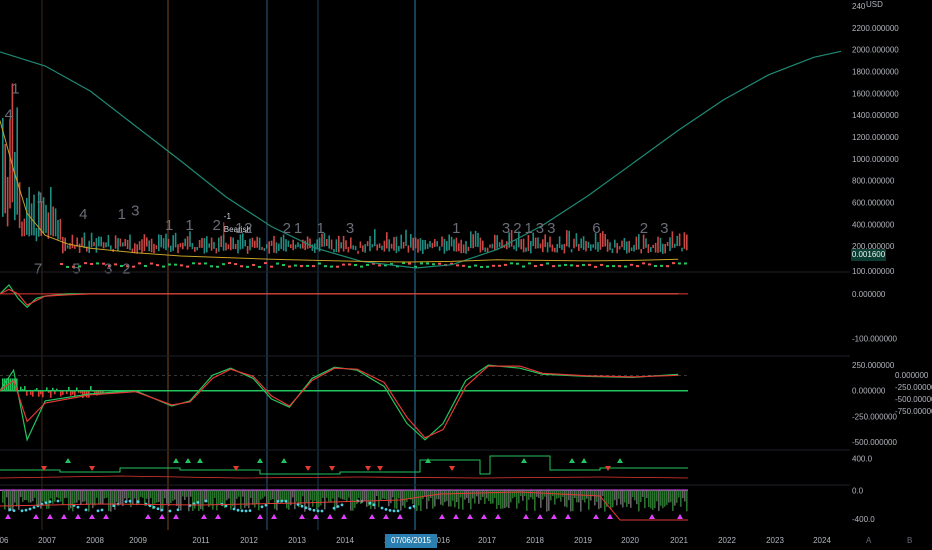 The width and height of the screenshot is (932, 550). Describe the element at coordinates (874, 442) in the screenshot. I see `osc2-y-tick: -500.000000` at that location.